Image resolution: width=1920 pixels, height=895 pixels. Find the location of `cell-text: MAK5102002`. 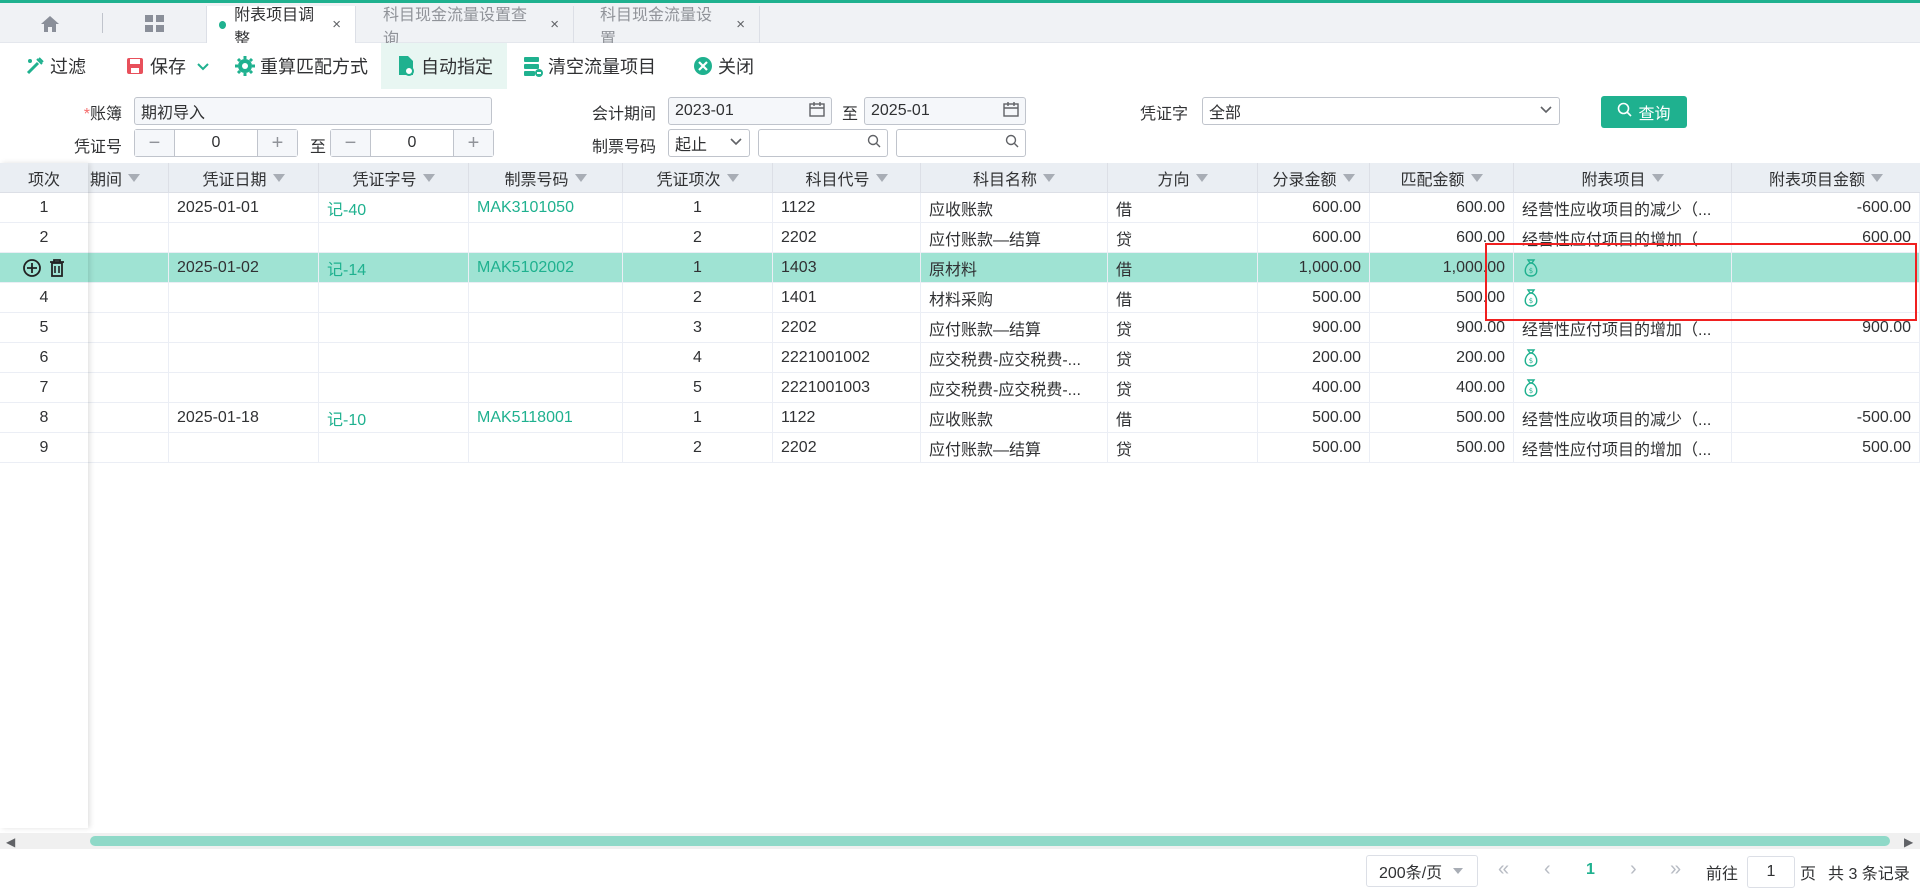

cell-text: MAK5102002 is located at coordinates (525, 268).